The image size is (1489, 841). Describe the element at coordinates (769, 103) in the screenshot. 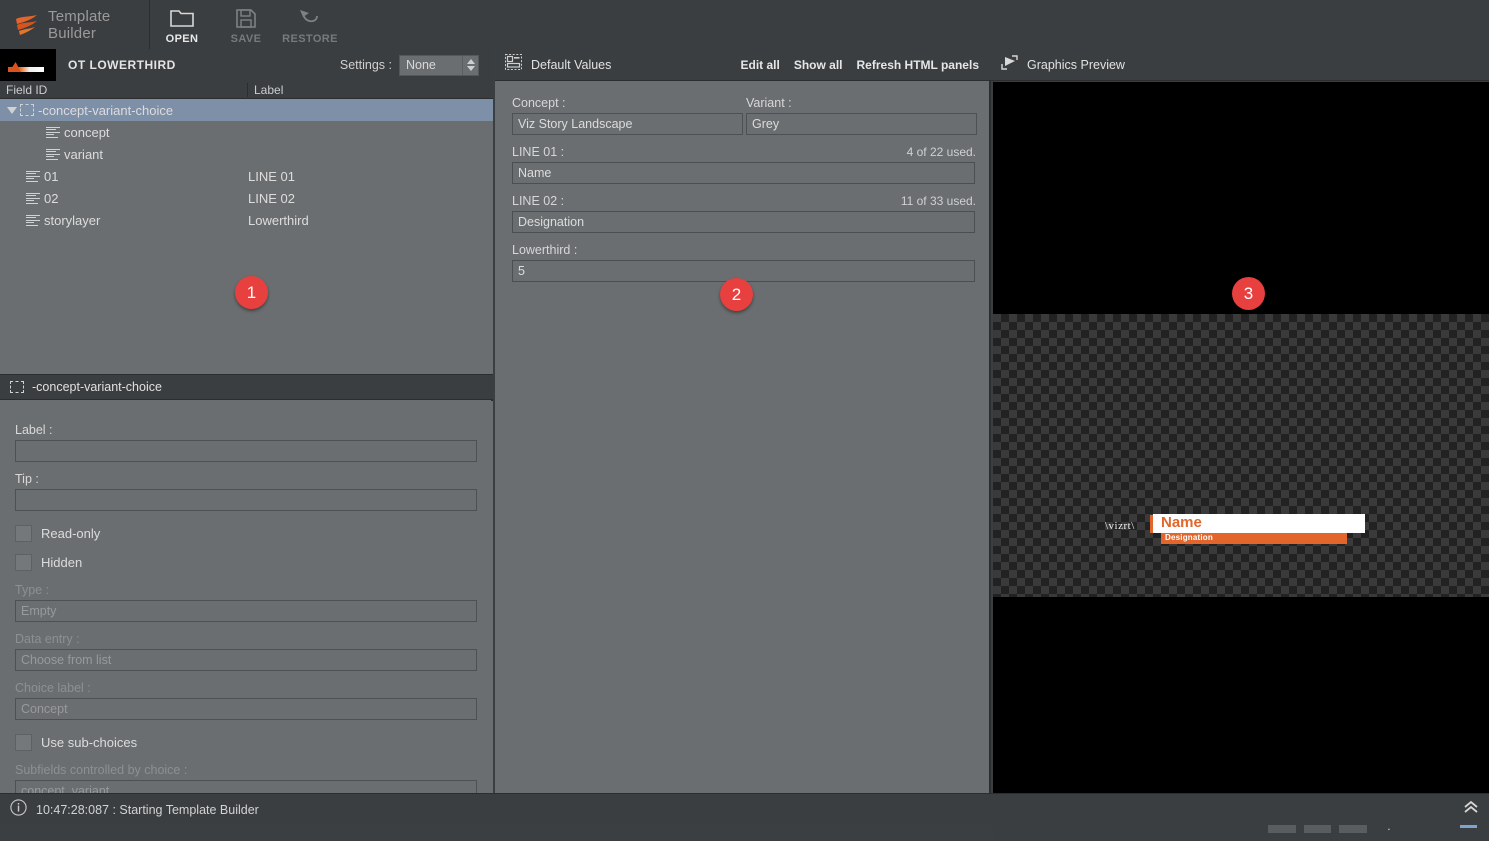

I see `variant-field-label: Variant :` at that location.